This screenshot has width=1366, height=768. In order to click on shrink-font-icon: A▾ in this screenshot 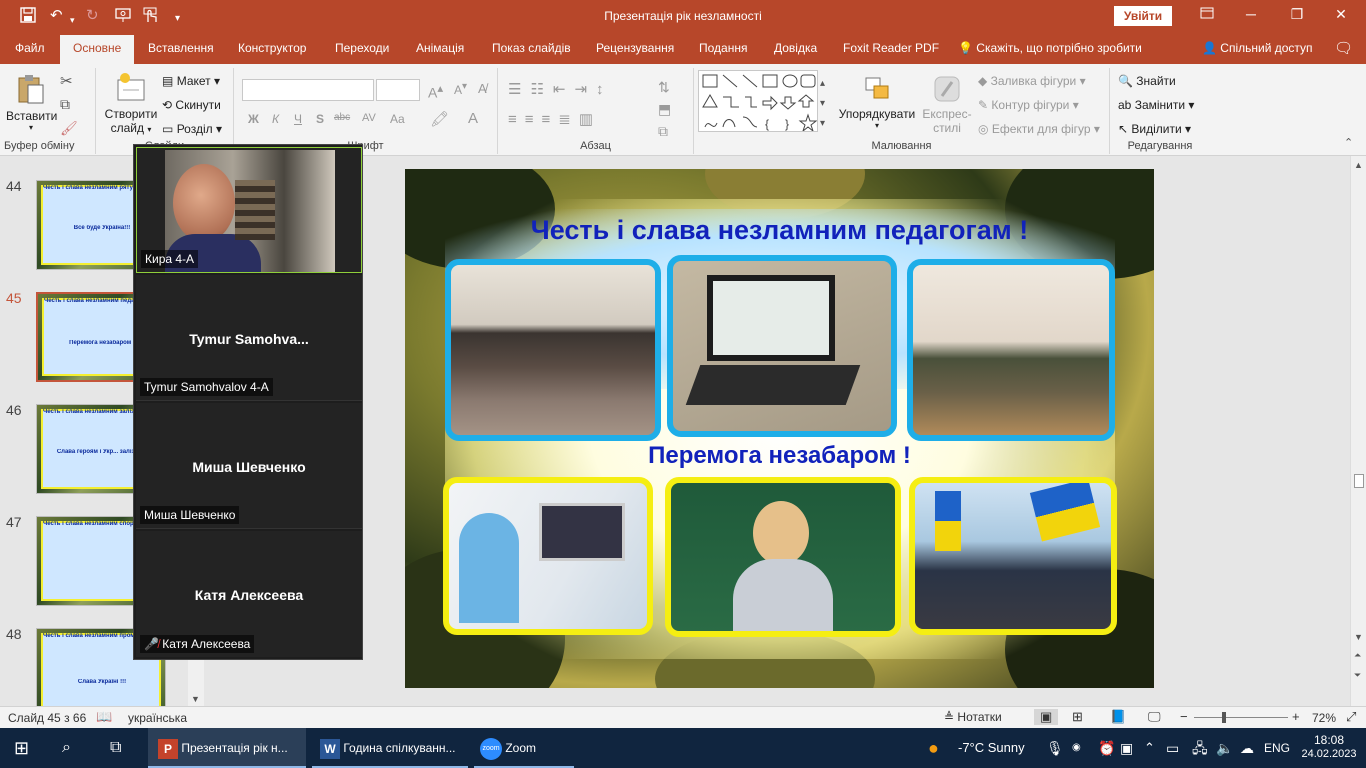, I will do `click(460, 89)`.